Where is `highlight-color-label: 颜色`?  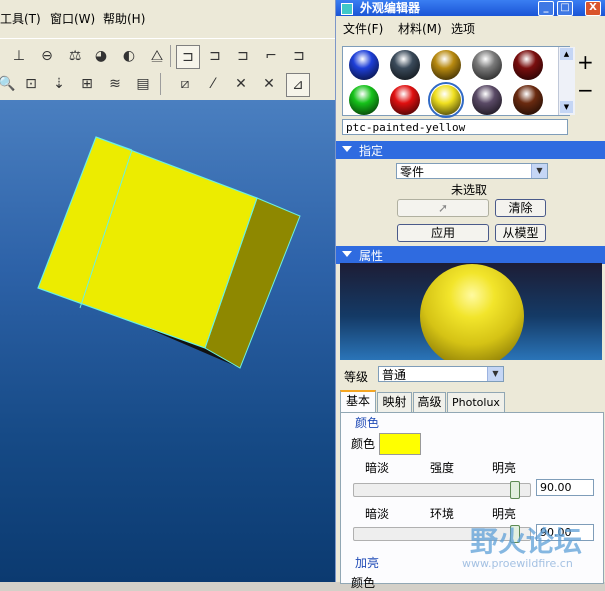 highlight-color-label: 颜色 is located at coordinates (363, 583).